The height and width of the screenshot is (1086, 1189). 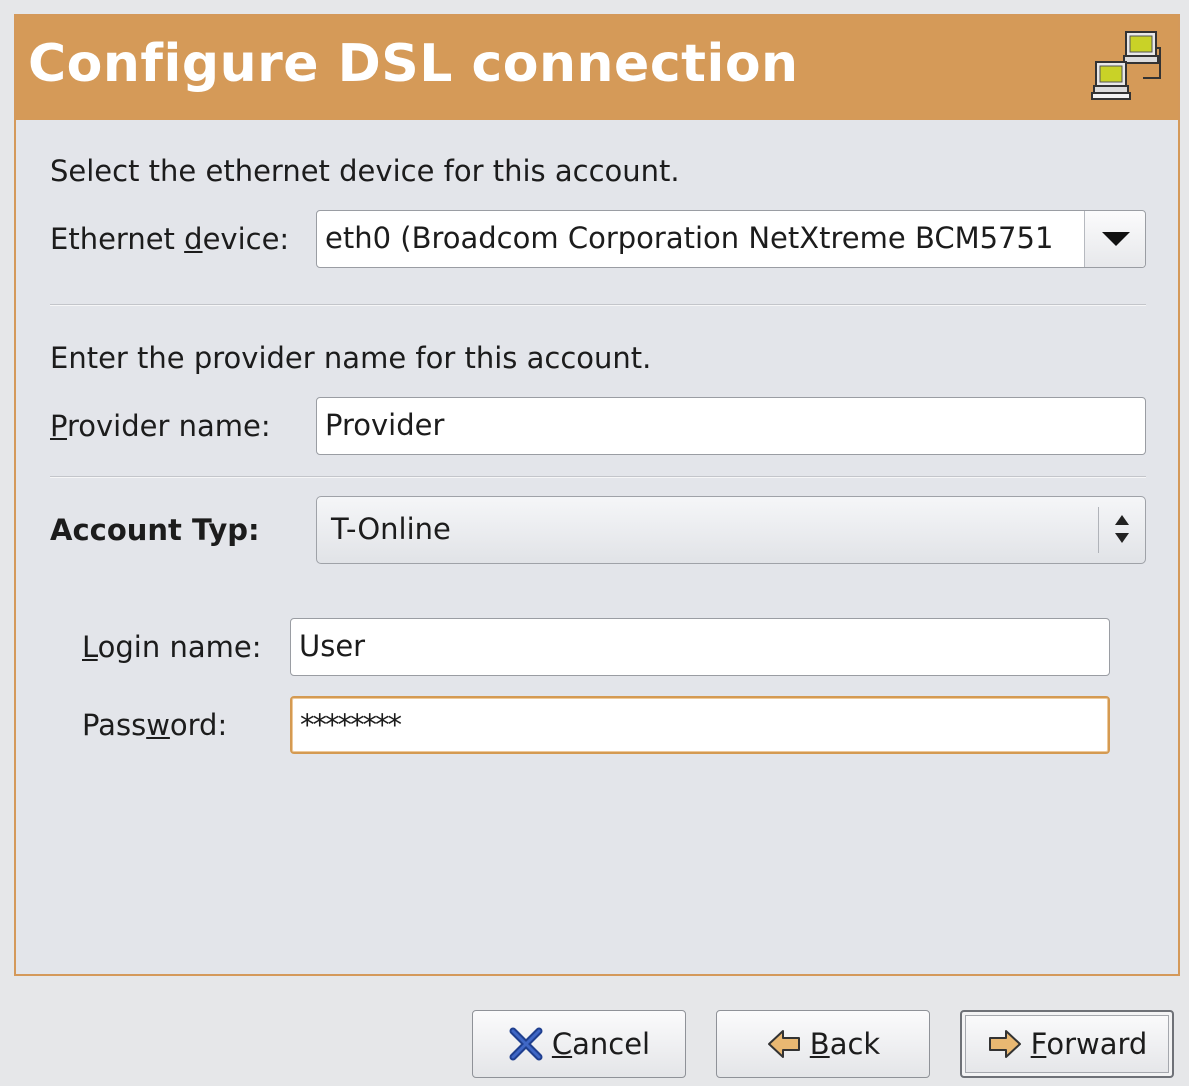 What do you see at coordinates (1122, 529) in the screenshot?
I see `up-down-arrows-icon` at bounding box center [1122, 529].